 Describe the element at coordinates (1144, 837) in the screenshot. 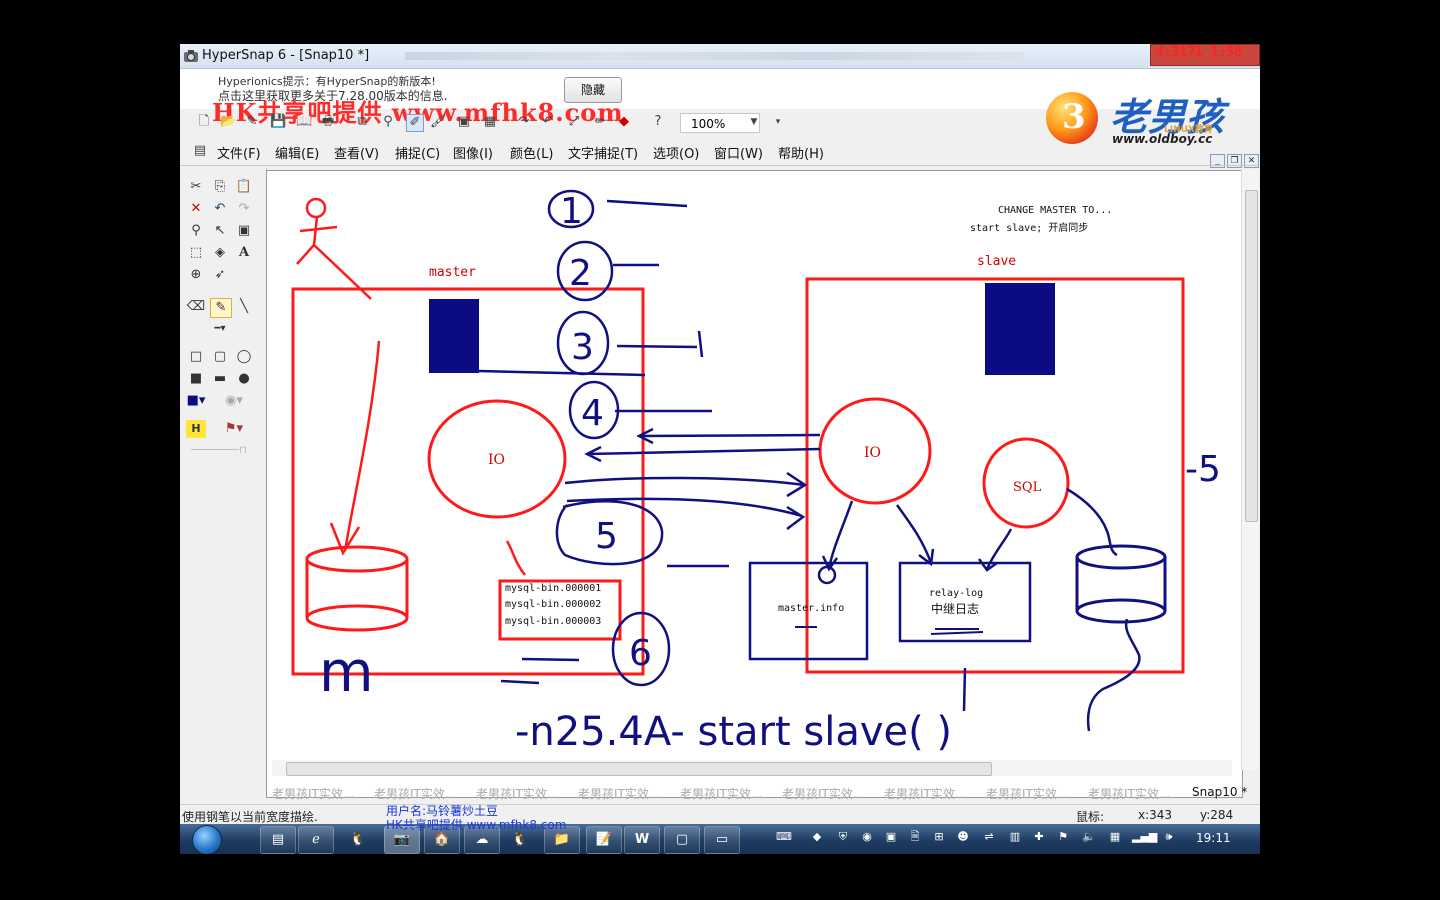

I see `signal-icon: ▂▄▆` at that location.